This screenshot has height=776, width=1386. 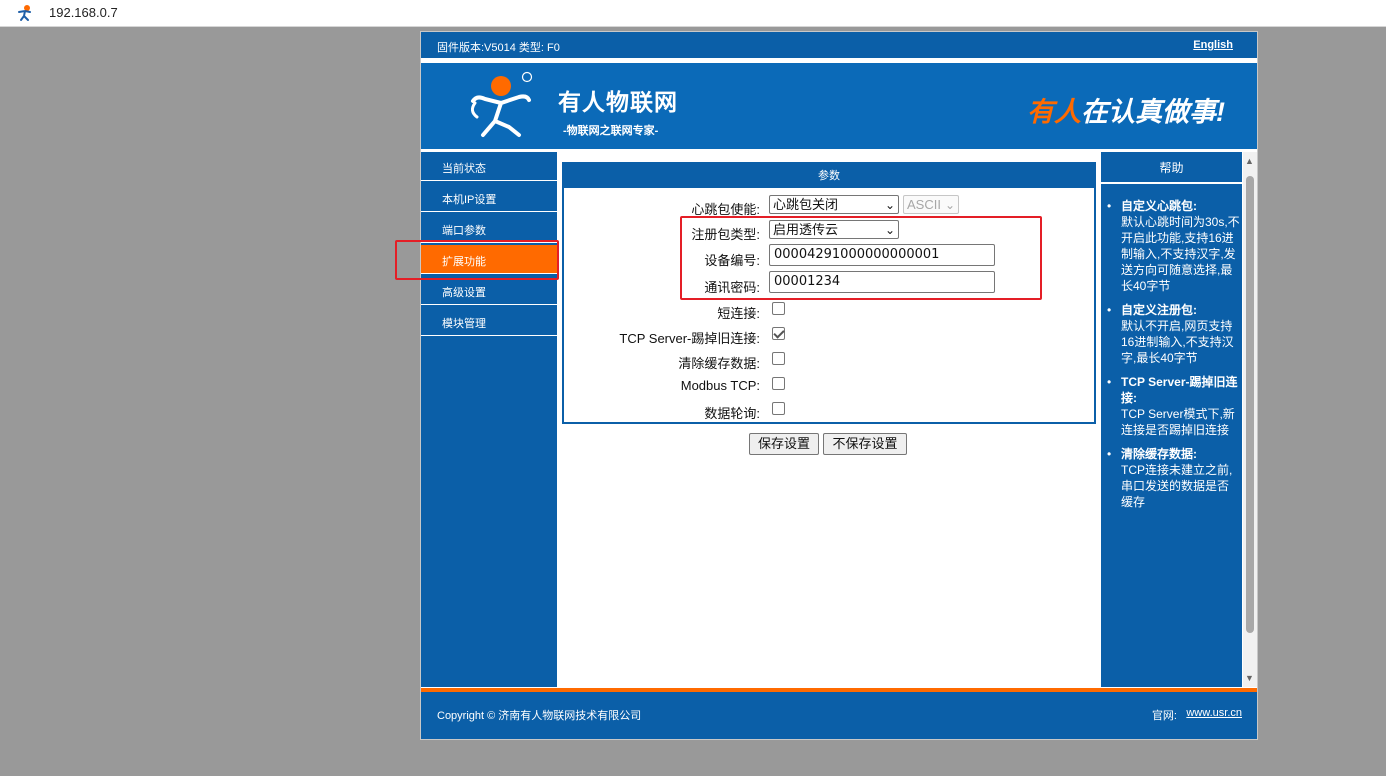 I want to click on footer: Copyright © 济南有人物联网技术有限公司 官网: www.usr.cn, so click(x=839, y=715).